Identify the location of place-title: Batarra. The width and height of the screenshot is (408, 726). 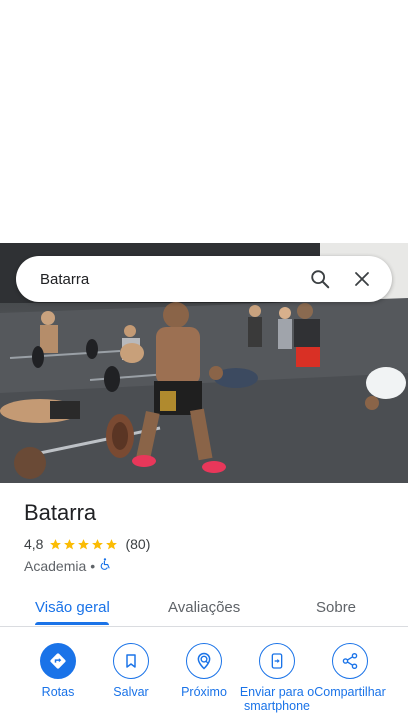
(60, 512).